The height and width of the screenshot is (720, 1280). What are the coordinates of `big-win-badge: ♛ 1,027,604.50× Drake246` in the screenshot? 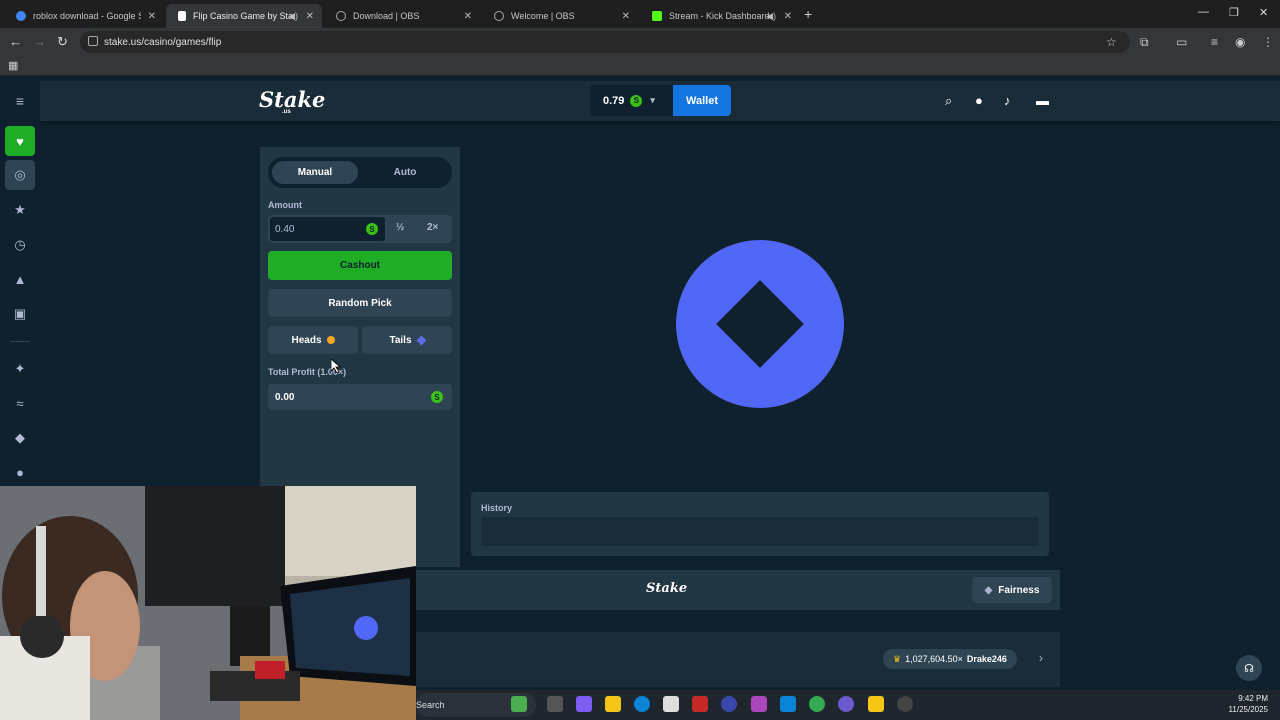 It's located at (950, 659).